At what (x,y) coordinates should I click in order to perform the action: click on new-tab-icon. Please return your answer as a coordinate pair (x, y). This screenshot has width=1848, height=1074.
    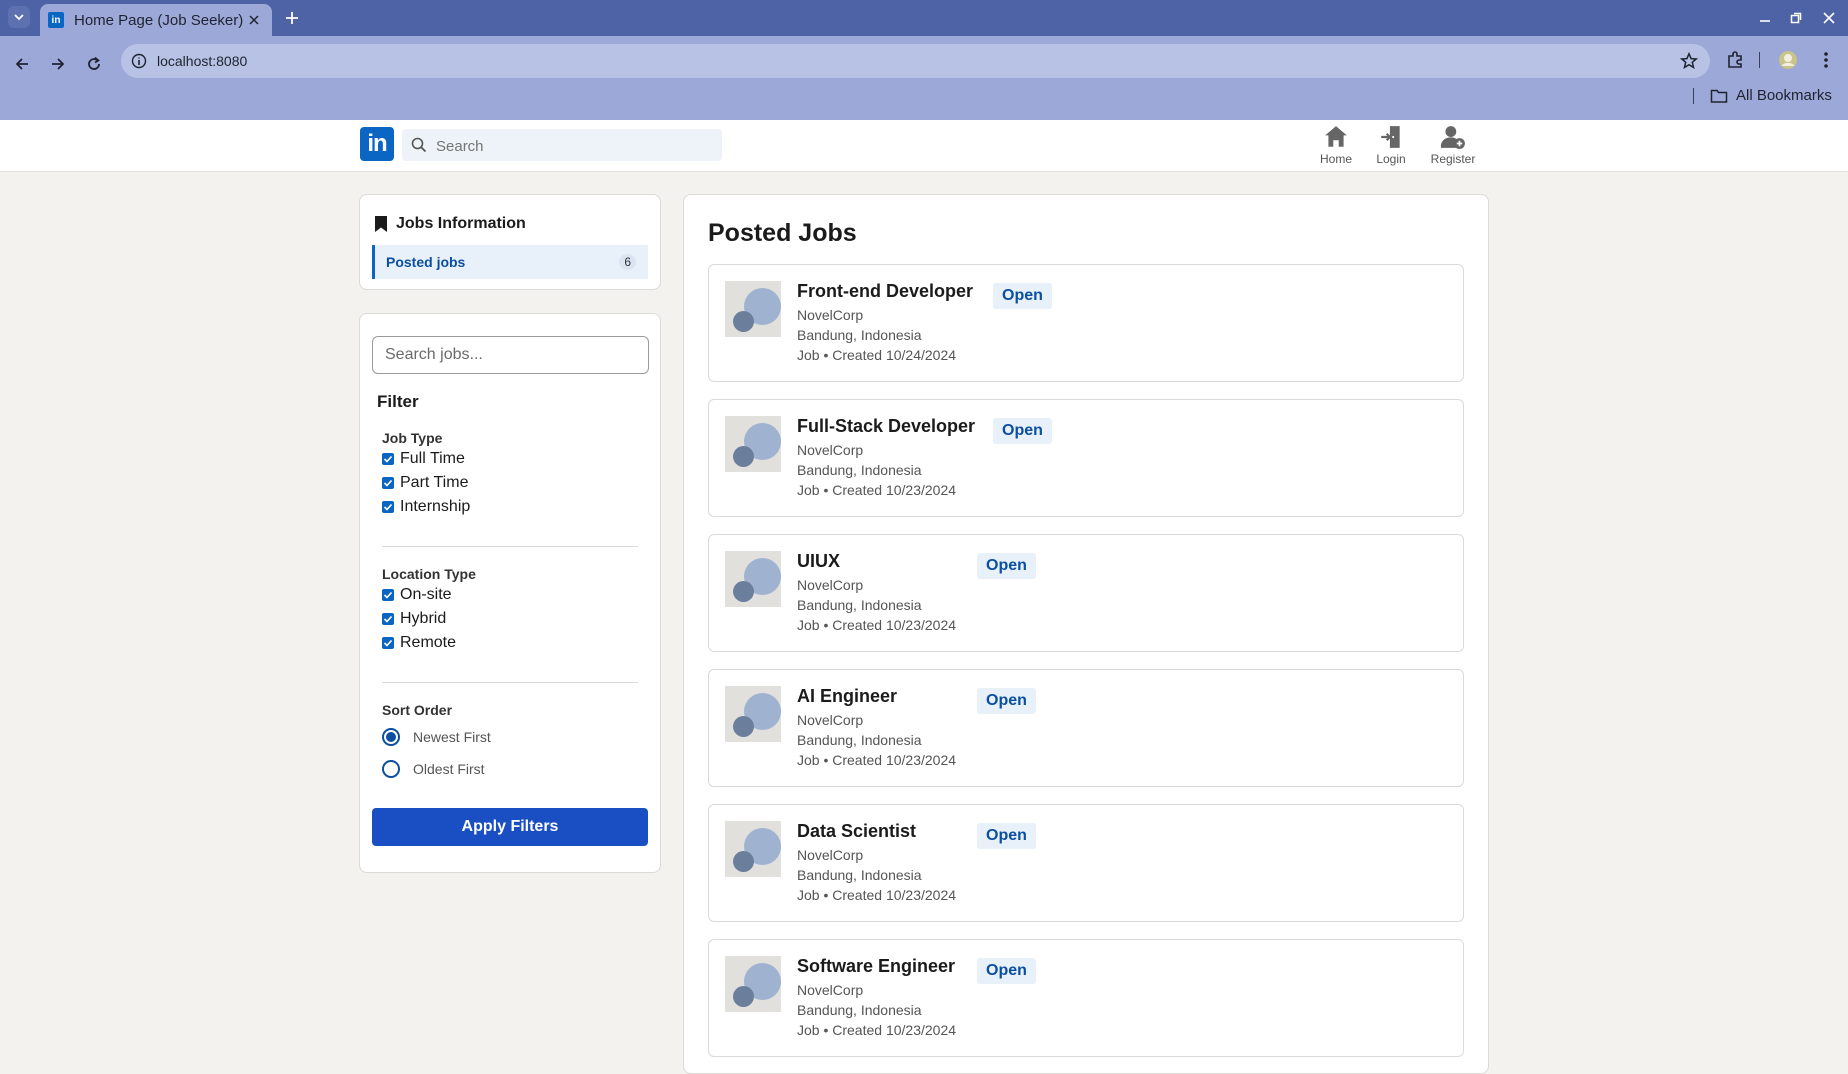
    Looking at the image, I should click on (292, 18).